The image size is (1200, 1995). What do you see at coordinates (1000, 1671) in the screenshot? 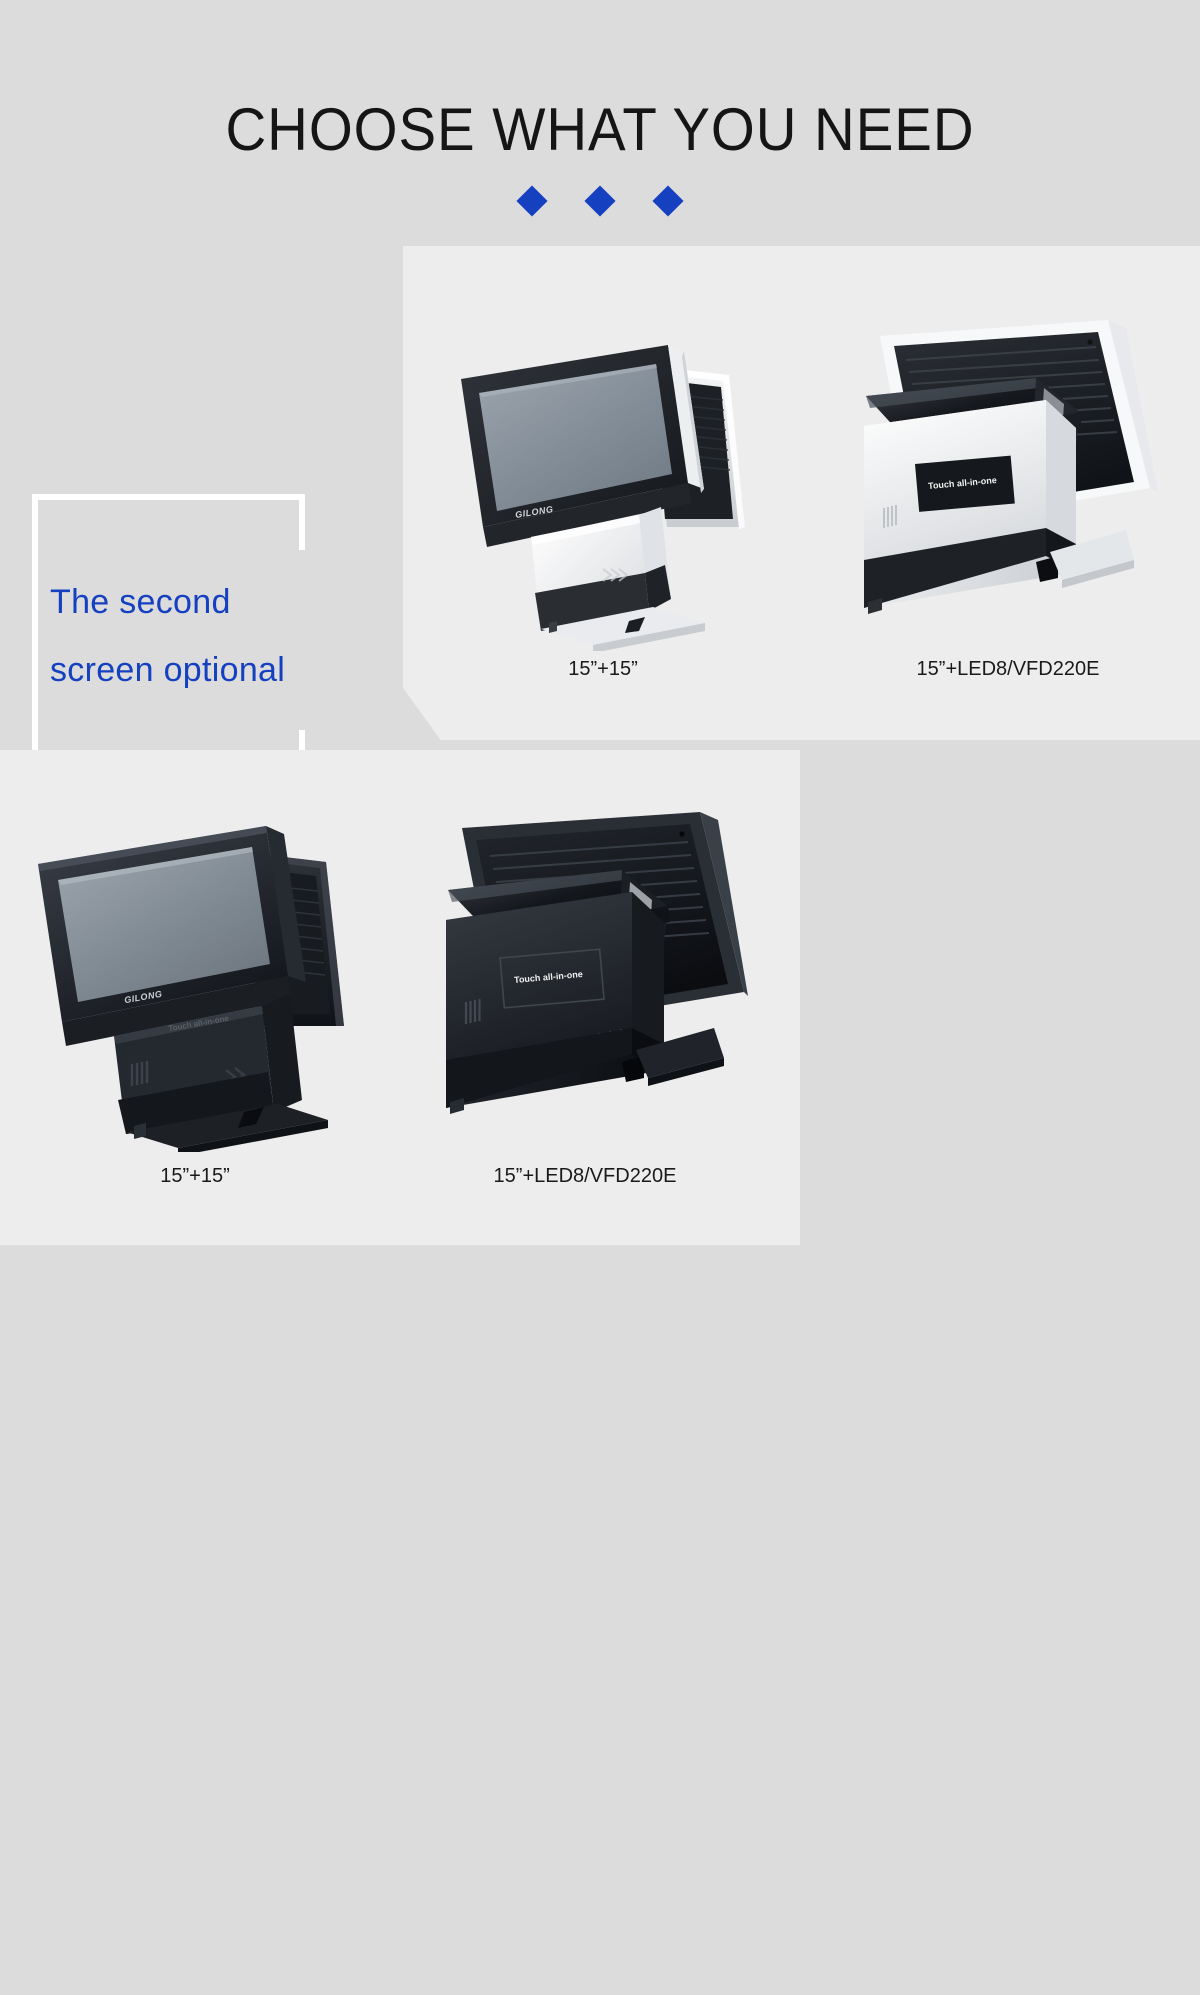
I see `bottom-headline-line2: can be selected` at bounding box center [1000, 1671].